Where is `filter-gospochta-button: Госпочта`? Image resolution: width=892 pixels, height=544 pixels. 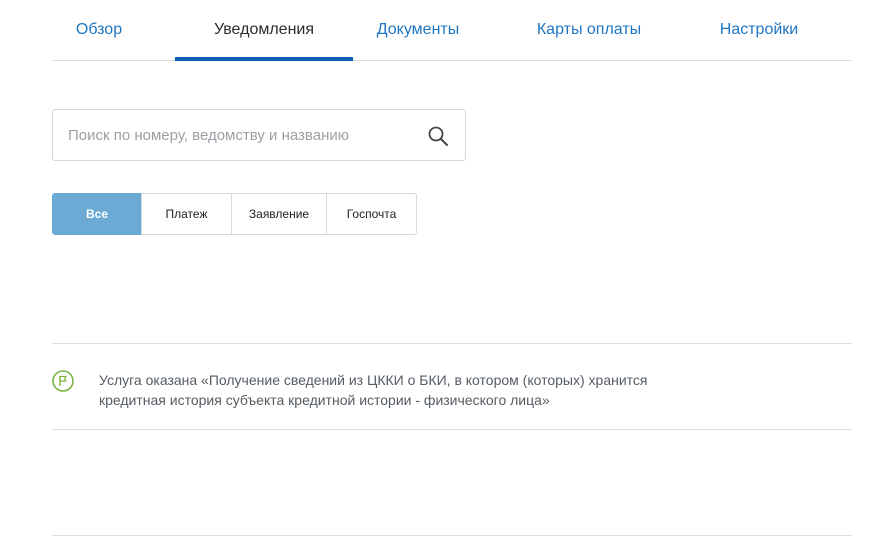
filter-gospochta-button: Госпочта is located at coordinates (371, 214).